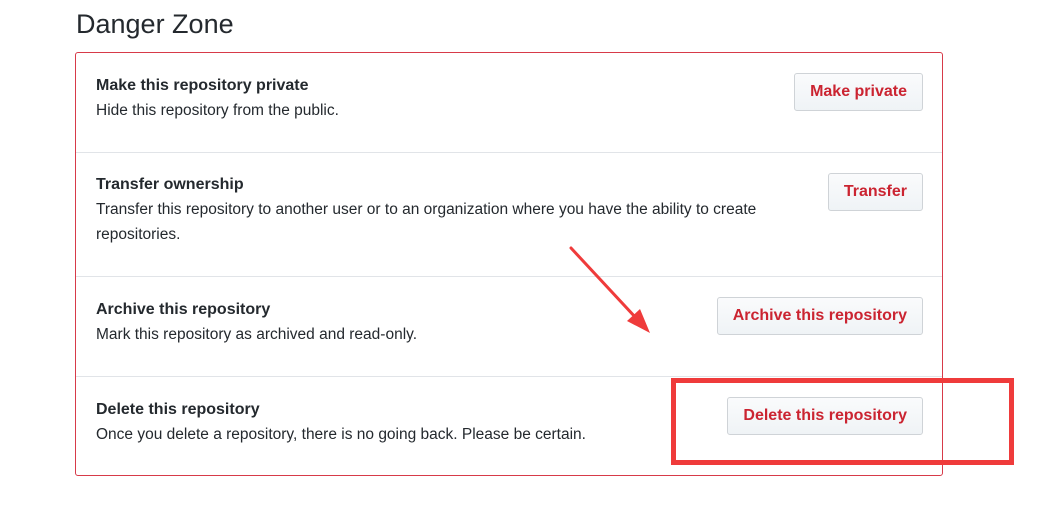 The height and width of the screenshot is (522, 1054). Describe the element at coordinates (858, 92) in the screenshot. I see `make-private-button: Make private` at that location.